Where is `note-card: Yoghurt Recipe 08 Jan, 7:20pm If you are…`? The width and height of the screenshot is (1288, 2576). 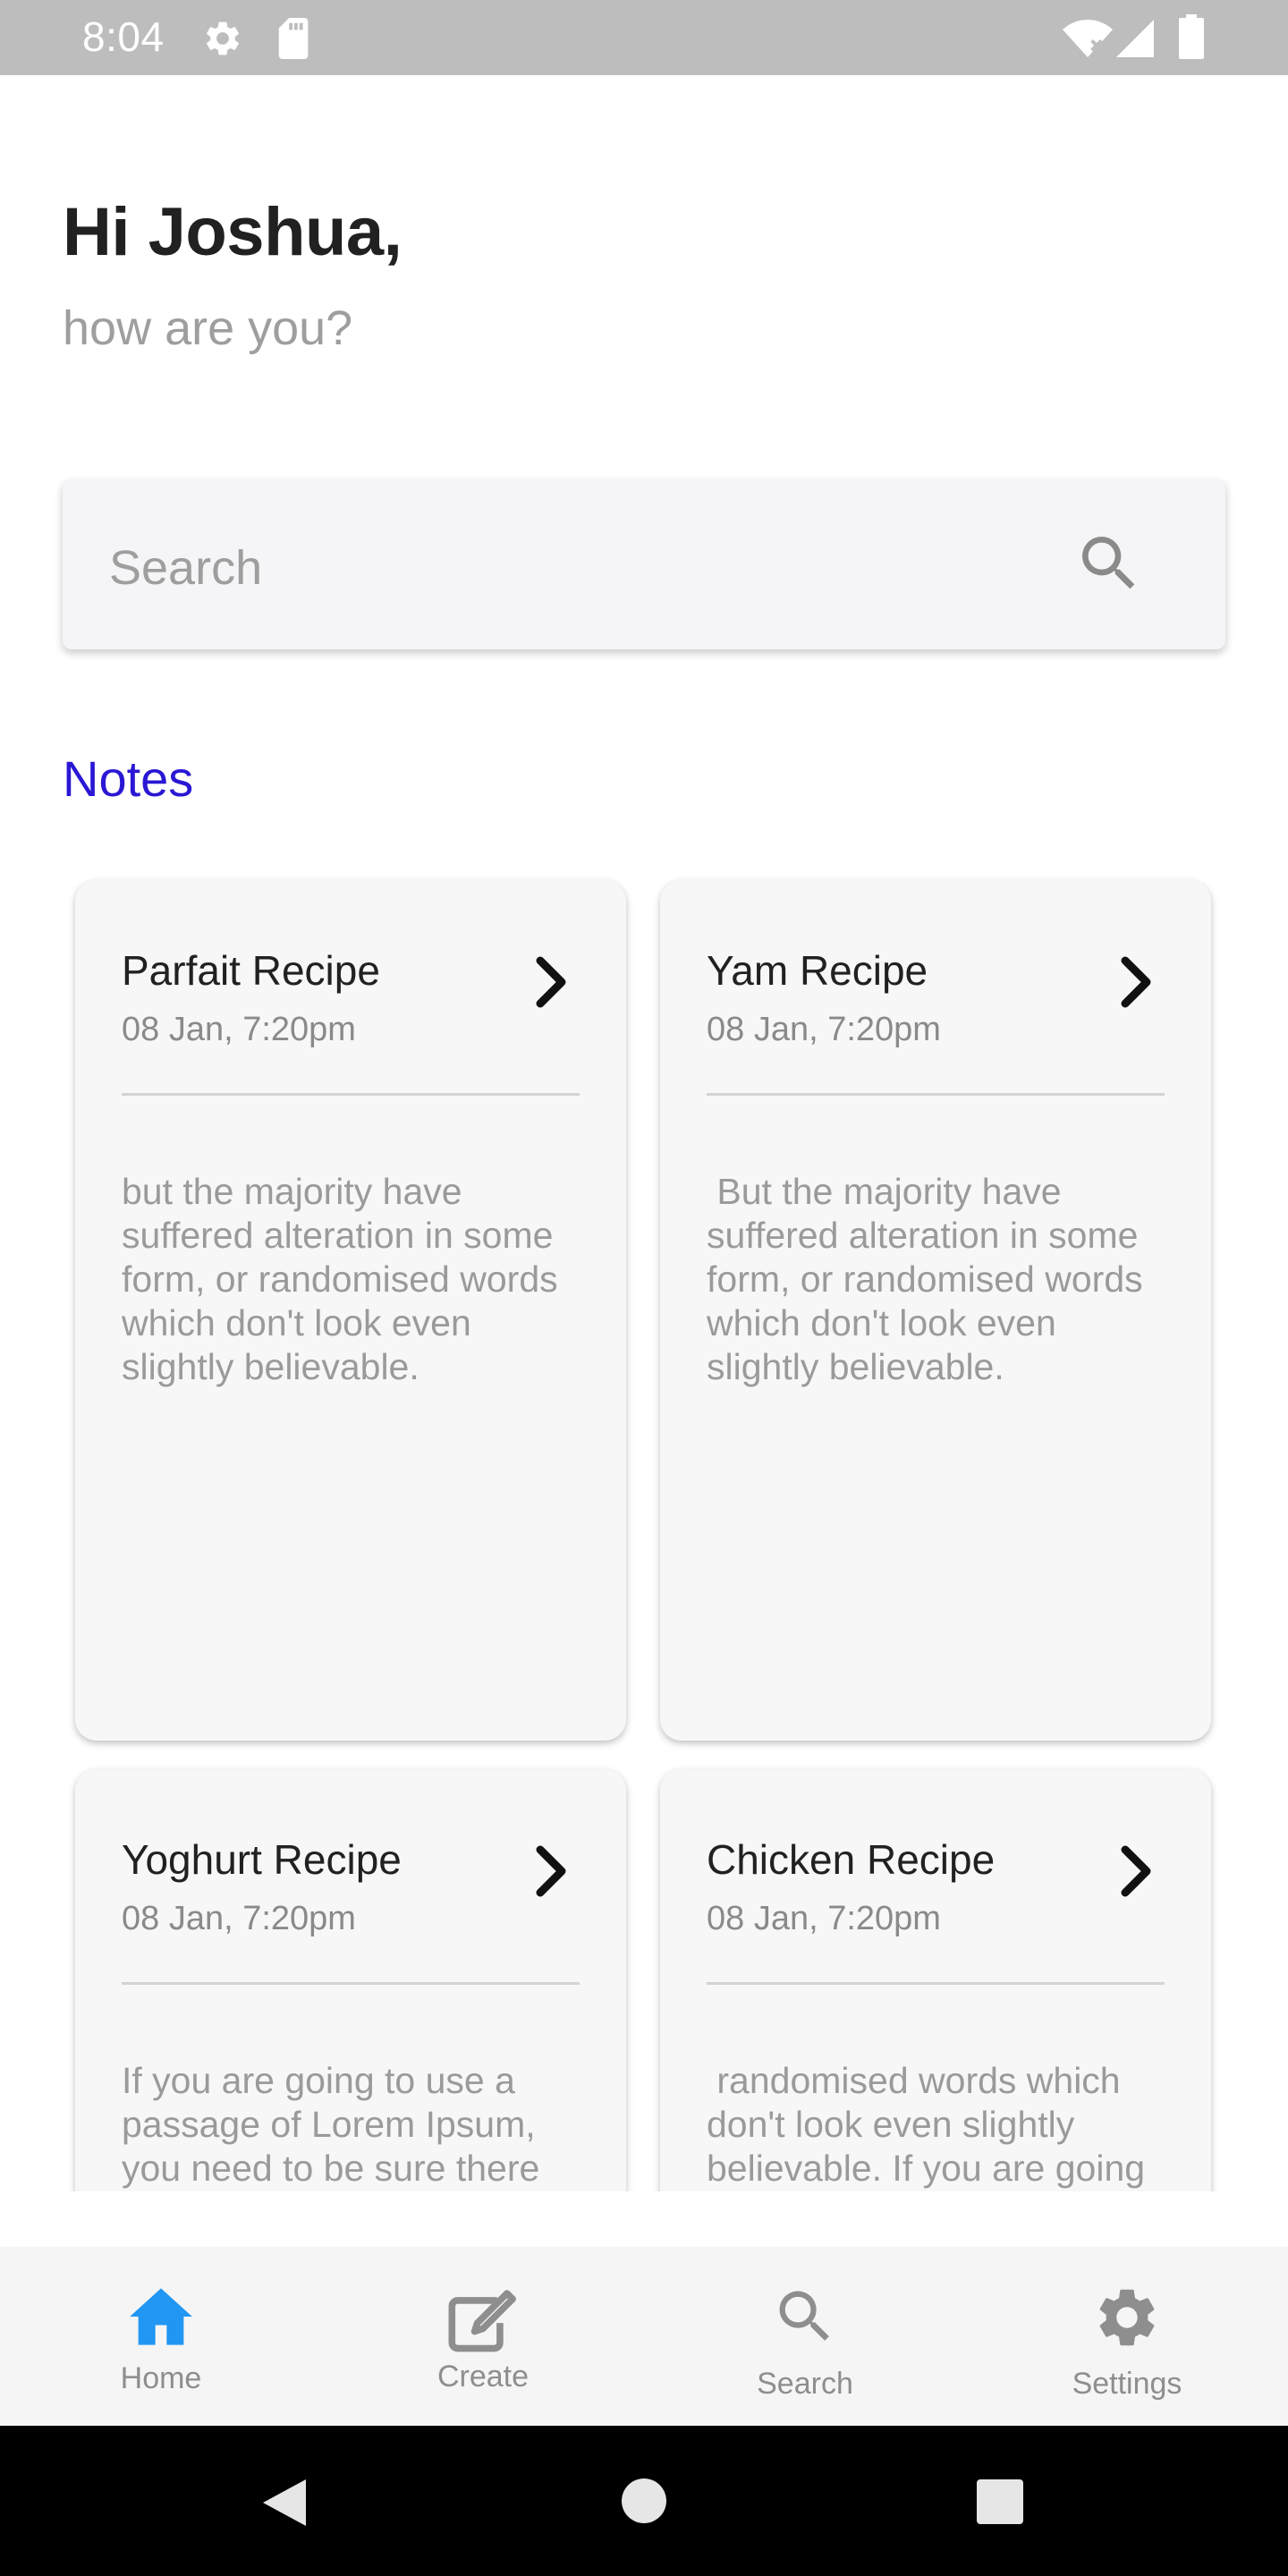 note-card: Yoghurt Recipe 08 Jan, 7:20pm If you are… is located at coordinates (350, 1980).